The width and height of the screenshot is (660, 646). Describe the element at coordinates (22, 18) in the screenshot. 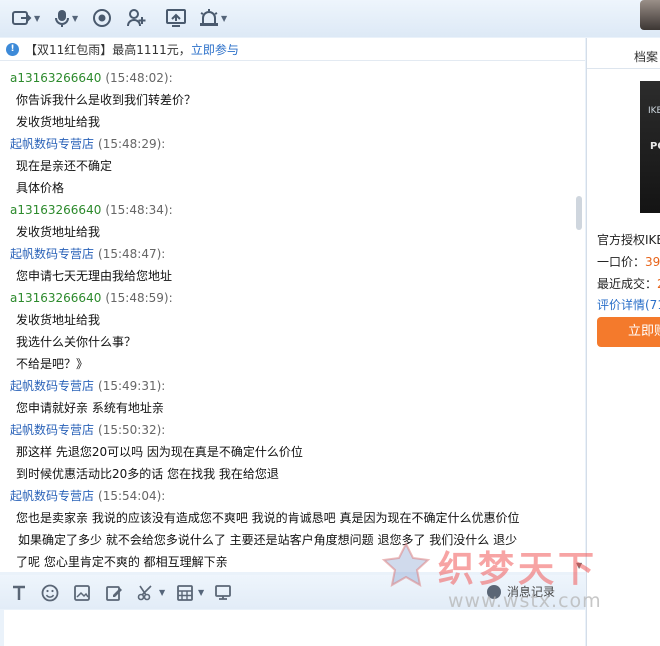

I see `share-icon` at that location.